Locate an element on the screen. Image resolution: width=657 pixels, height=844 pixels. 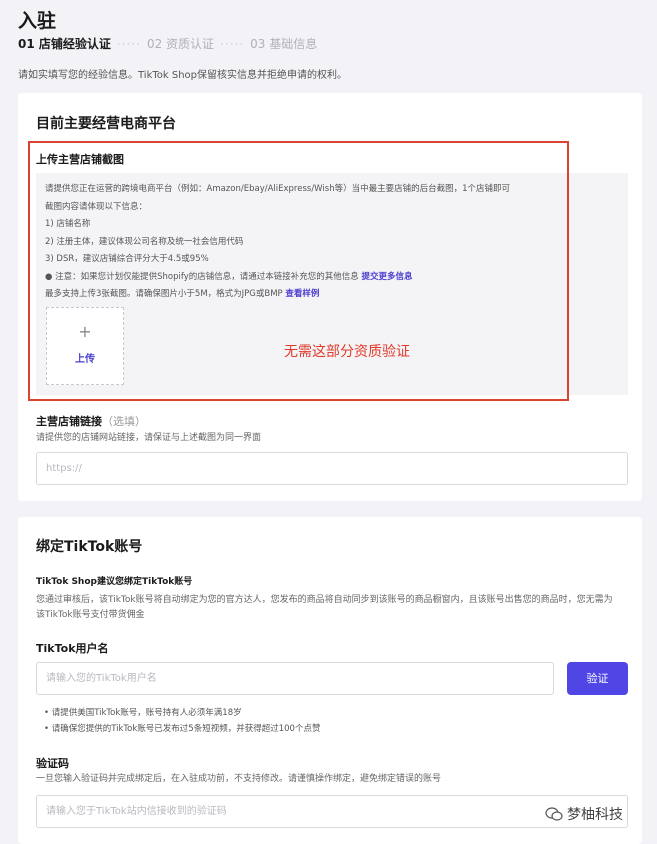
tiktok-username-label: TikTok用户名 is located at coordinates (72, 648).